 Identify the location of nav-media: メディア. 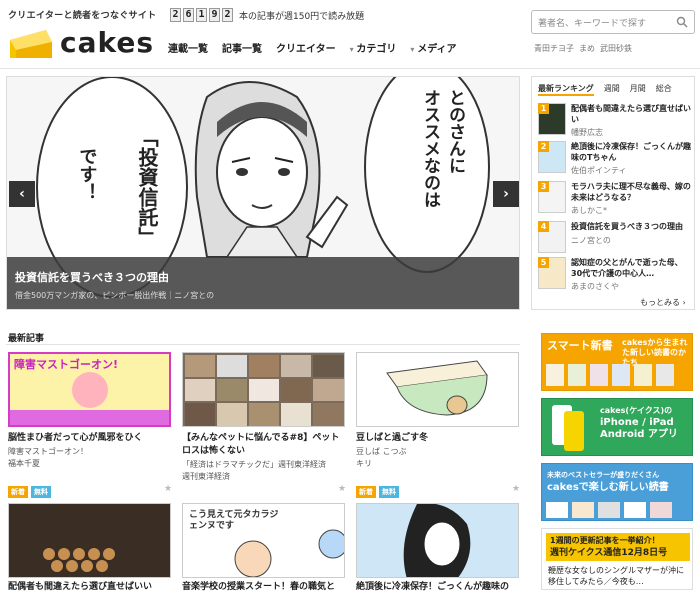
(440, 47).